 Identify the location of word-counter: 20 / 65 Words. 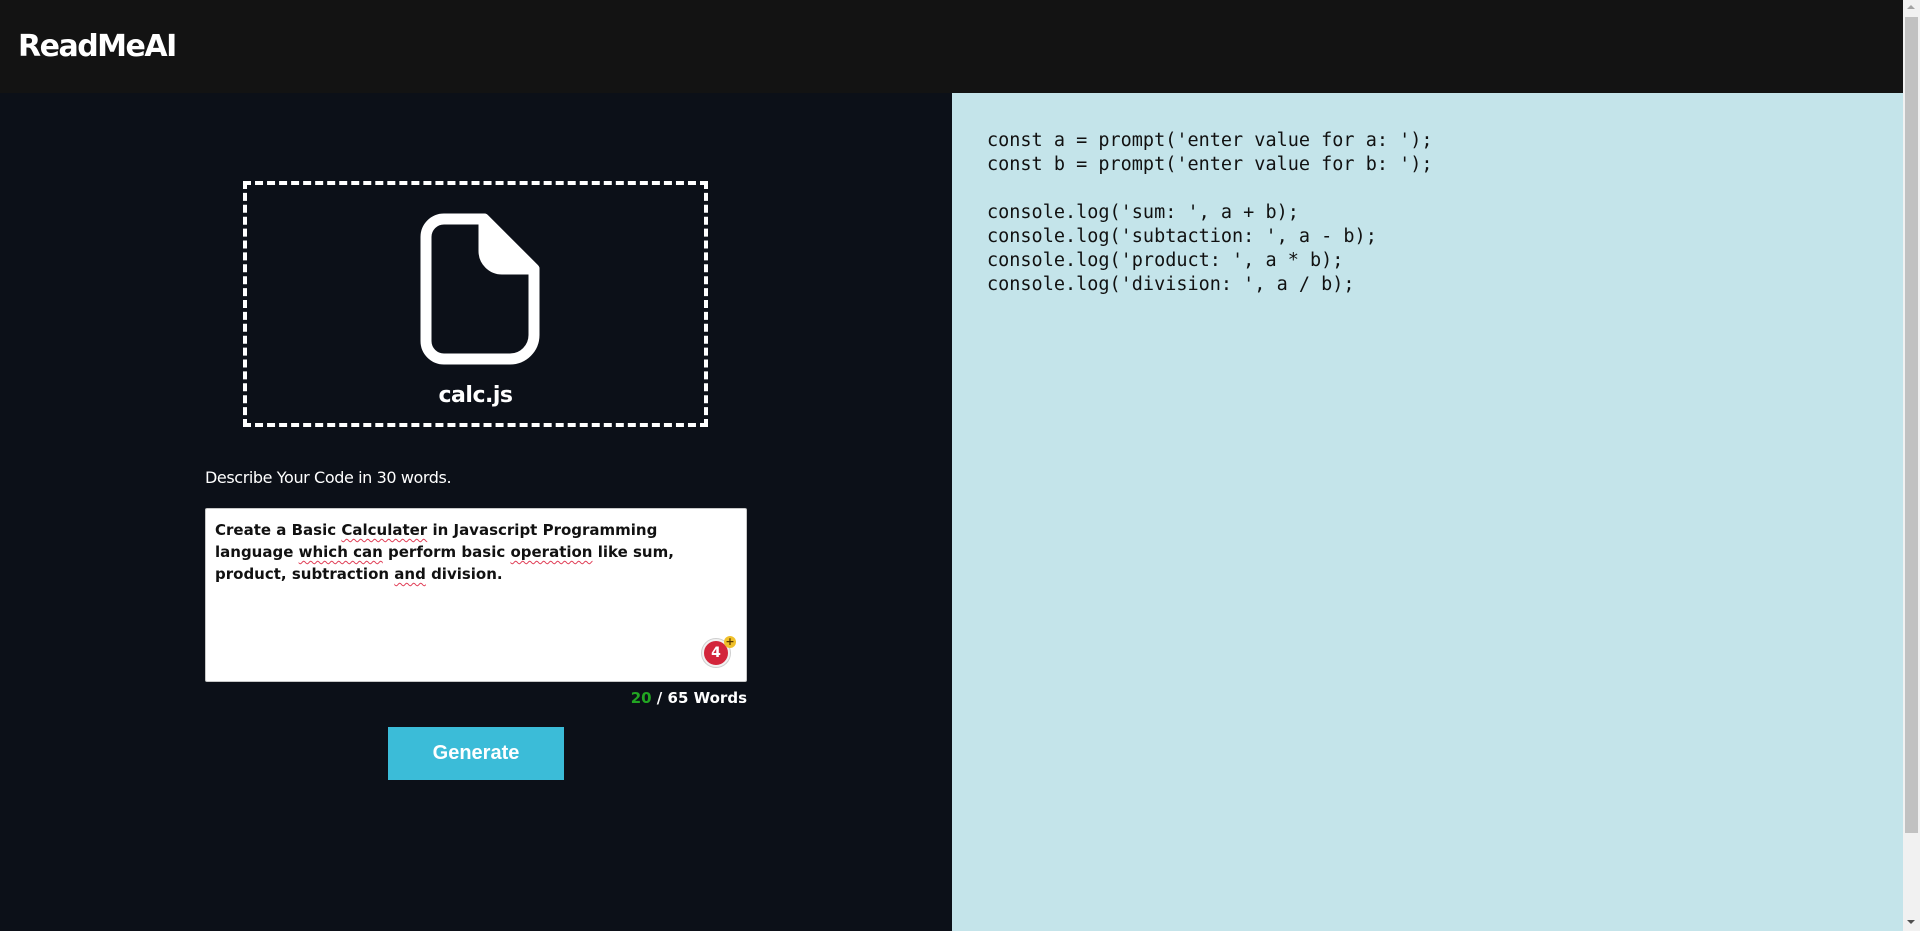
(476, 698).